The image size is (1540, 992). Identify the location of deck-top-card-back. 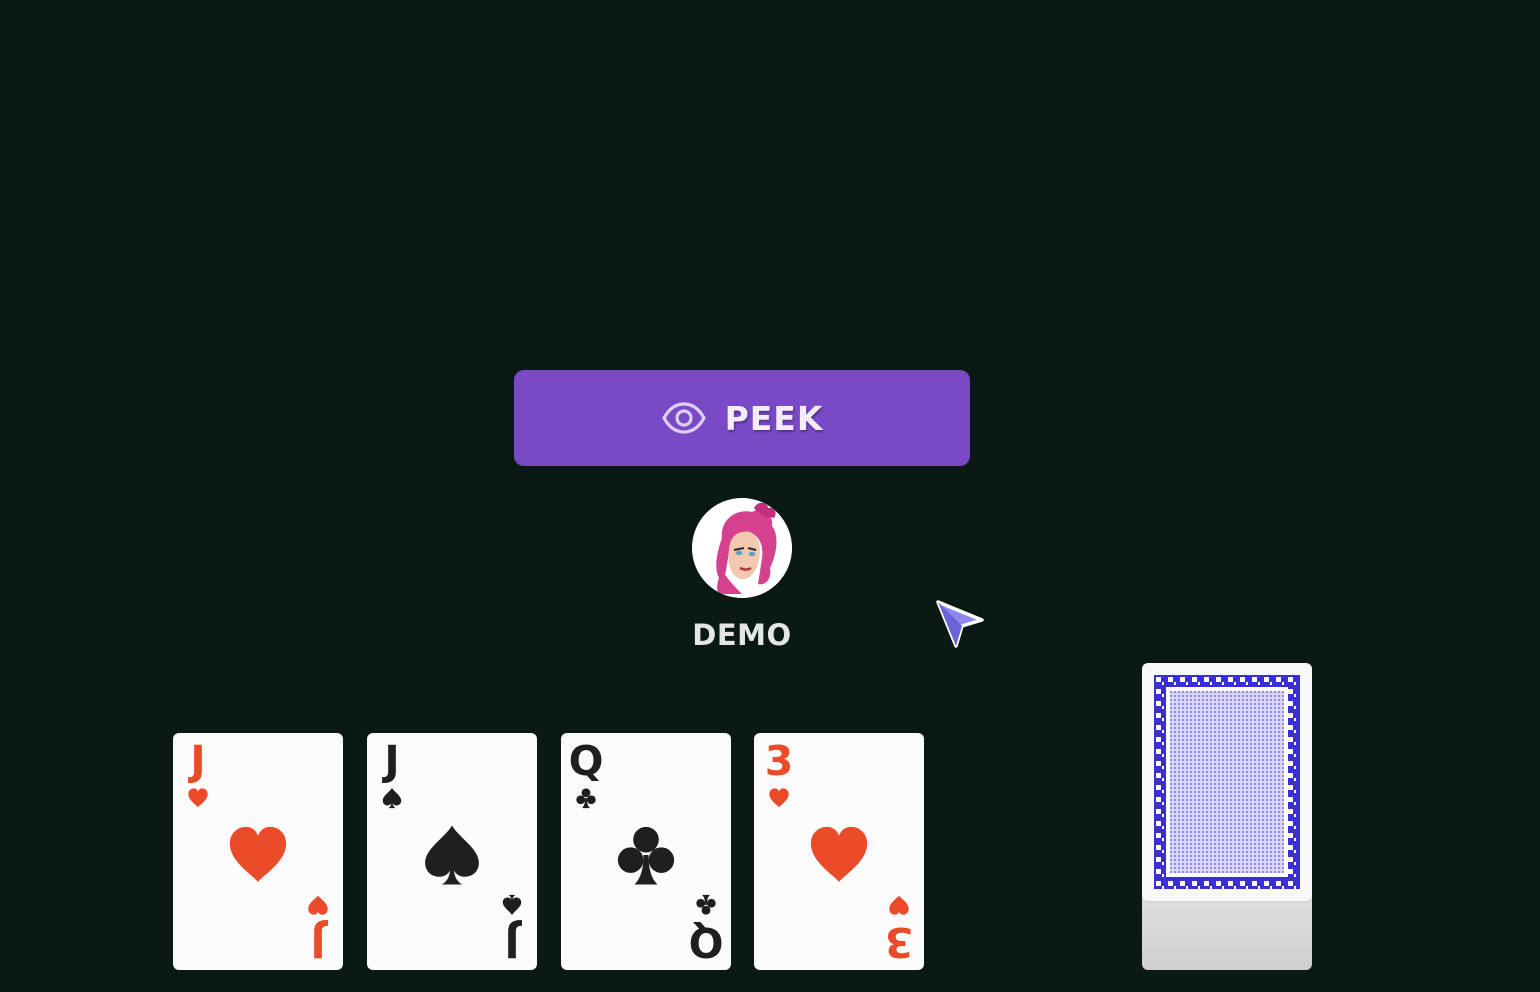
(1227, 782).